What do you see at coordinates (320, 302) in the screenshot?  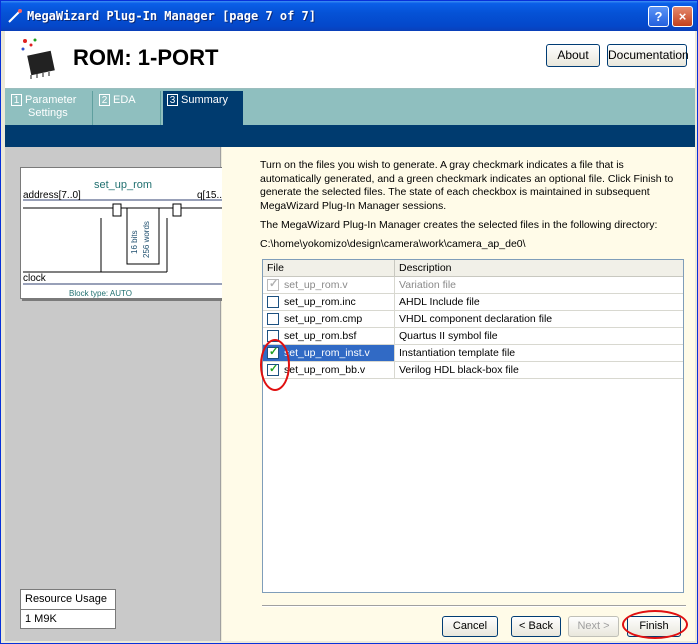 I see `file-name: set_up_rom.inc` at bounding box center [320, 302].